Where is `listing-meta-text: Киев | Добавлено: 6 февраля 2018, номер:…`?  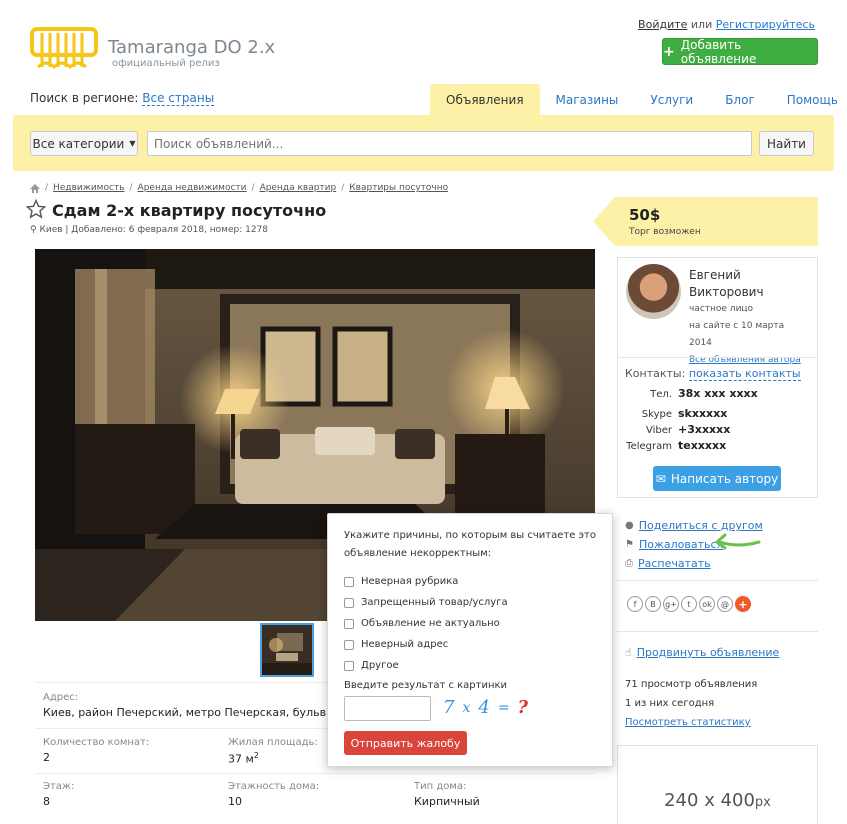 listing-meta-text: Киев | Добавлено: 6 февраля 2018, номер:… is located at coordinates (154, 230).